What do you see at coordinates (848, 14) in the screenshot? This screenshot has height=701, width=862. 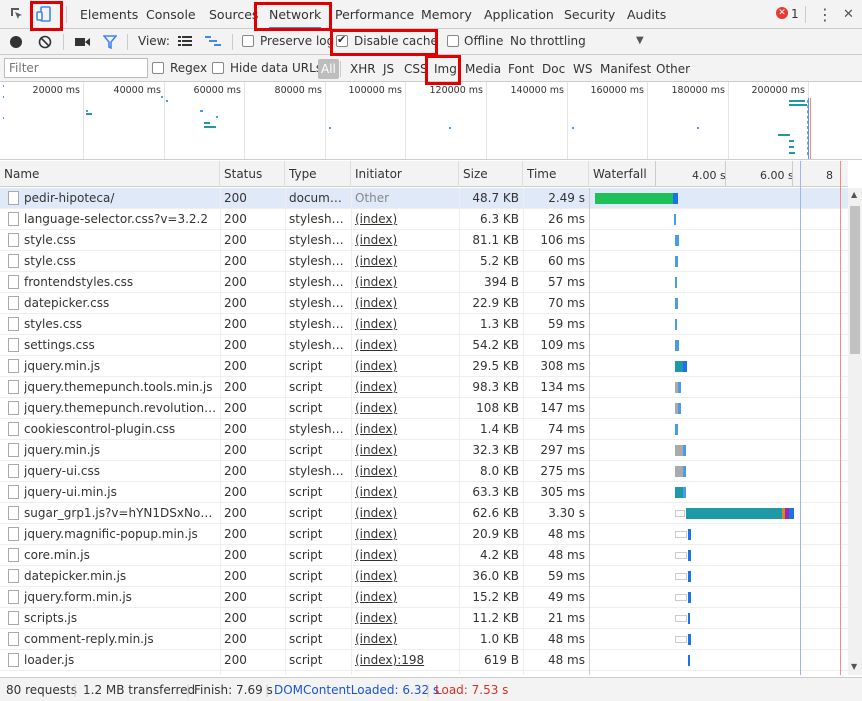 I see `close-devtools-icon: ✕` at bounding box center [848, 14].